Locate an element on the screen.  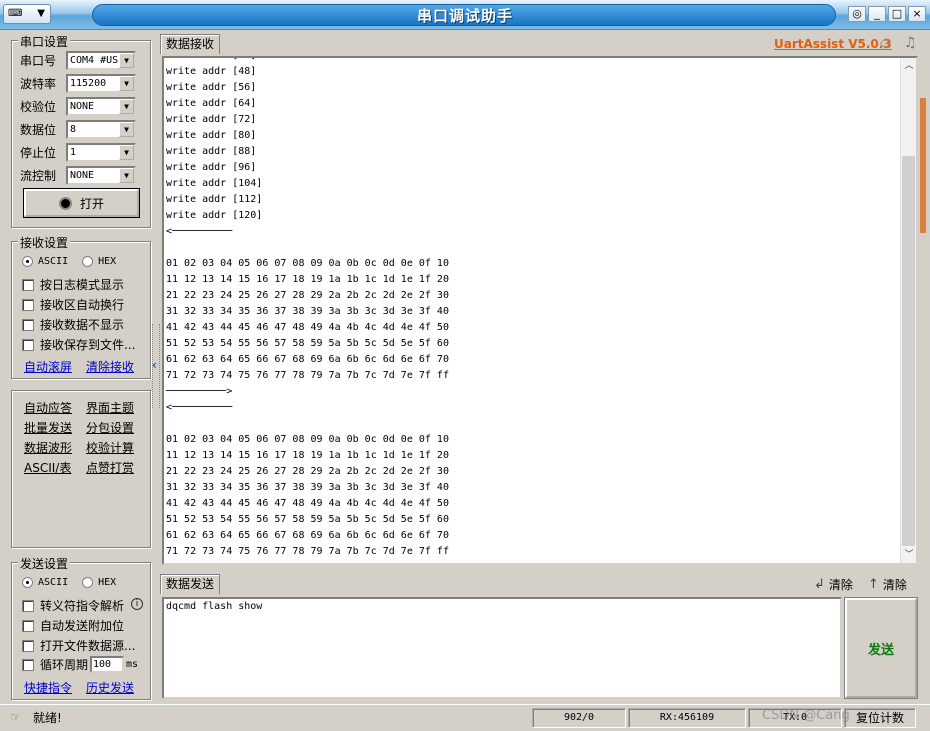
cycle-checkbox: 循环周期 100 ms is located at coordinates (80, 664).